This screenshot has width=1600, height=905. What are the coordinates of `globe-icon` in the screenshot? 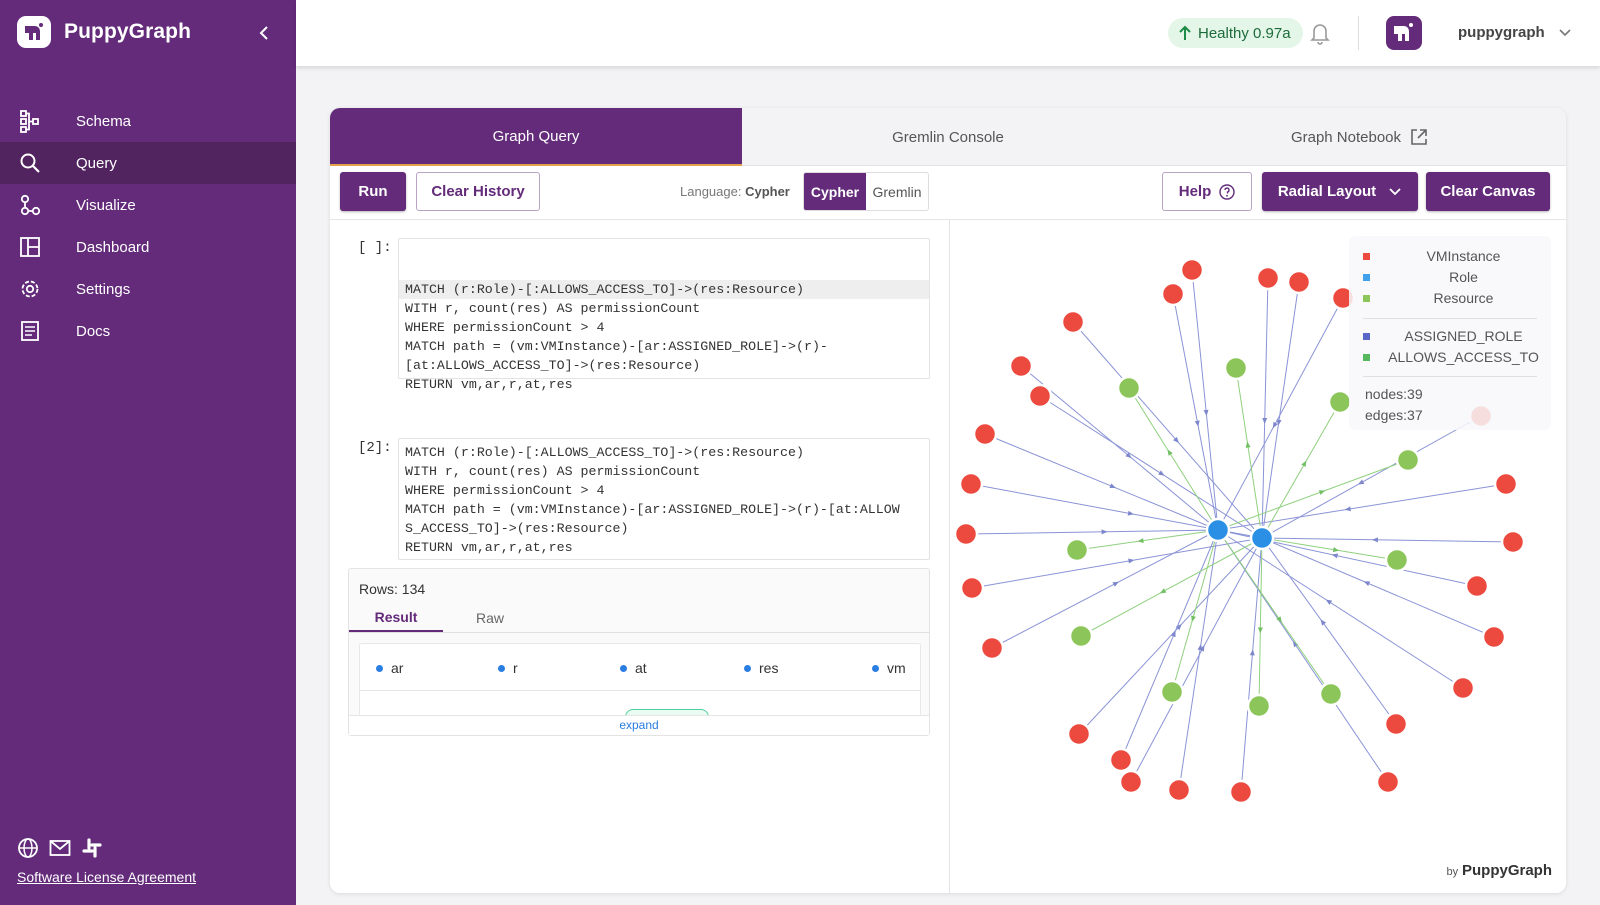 It's located at (28, 848).